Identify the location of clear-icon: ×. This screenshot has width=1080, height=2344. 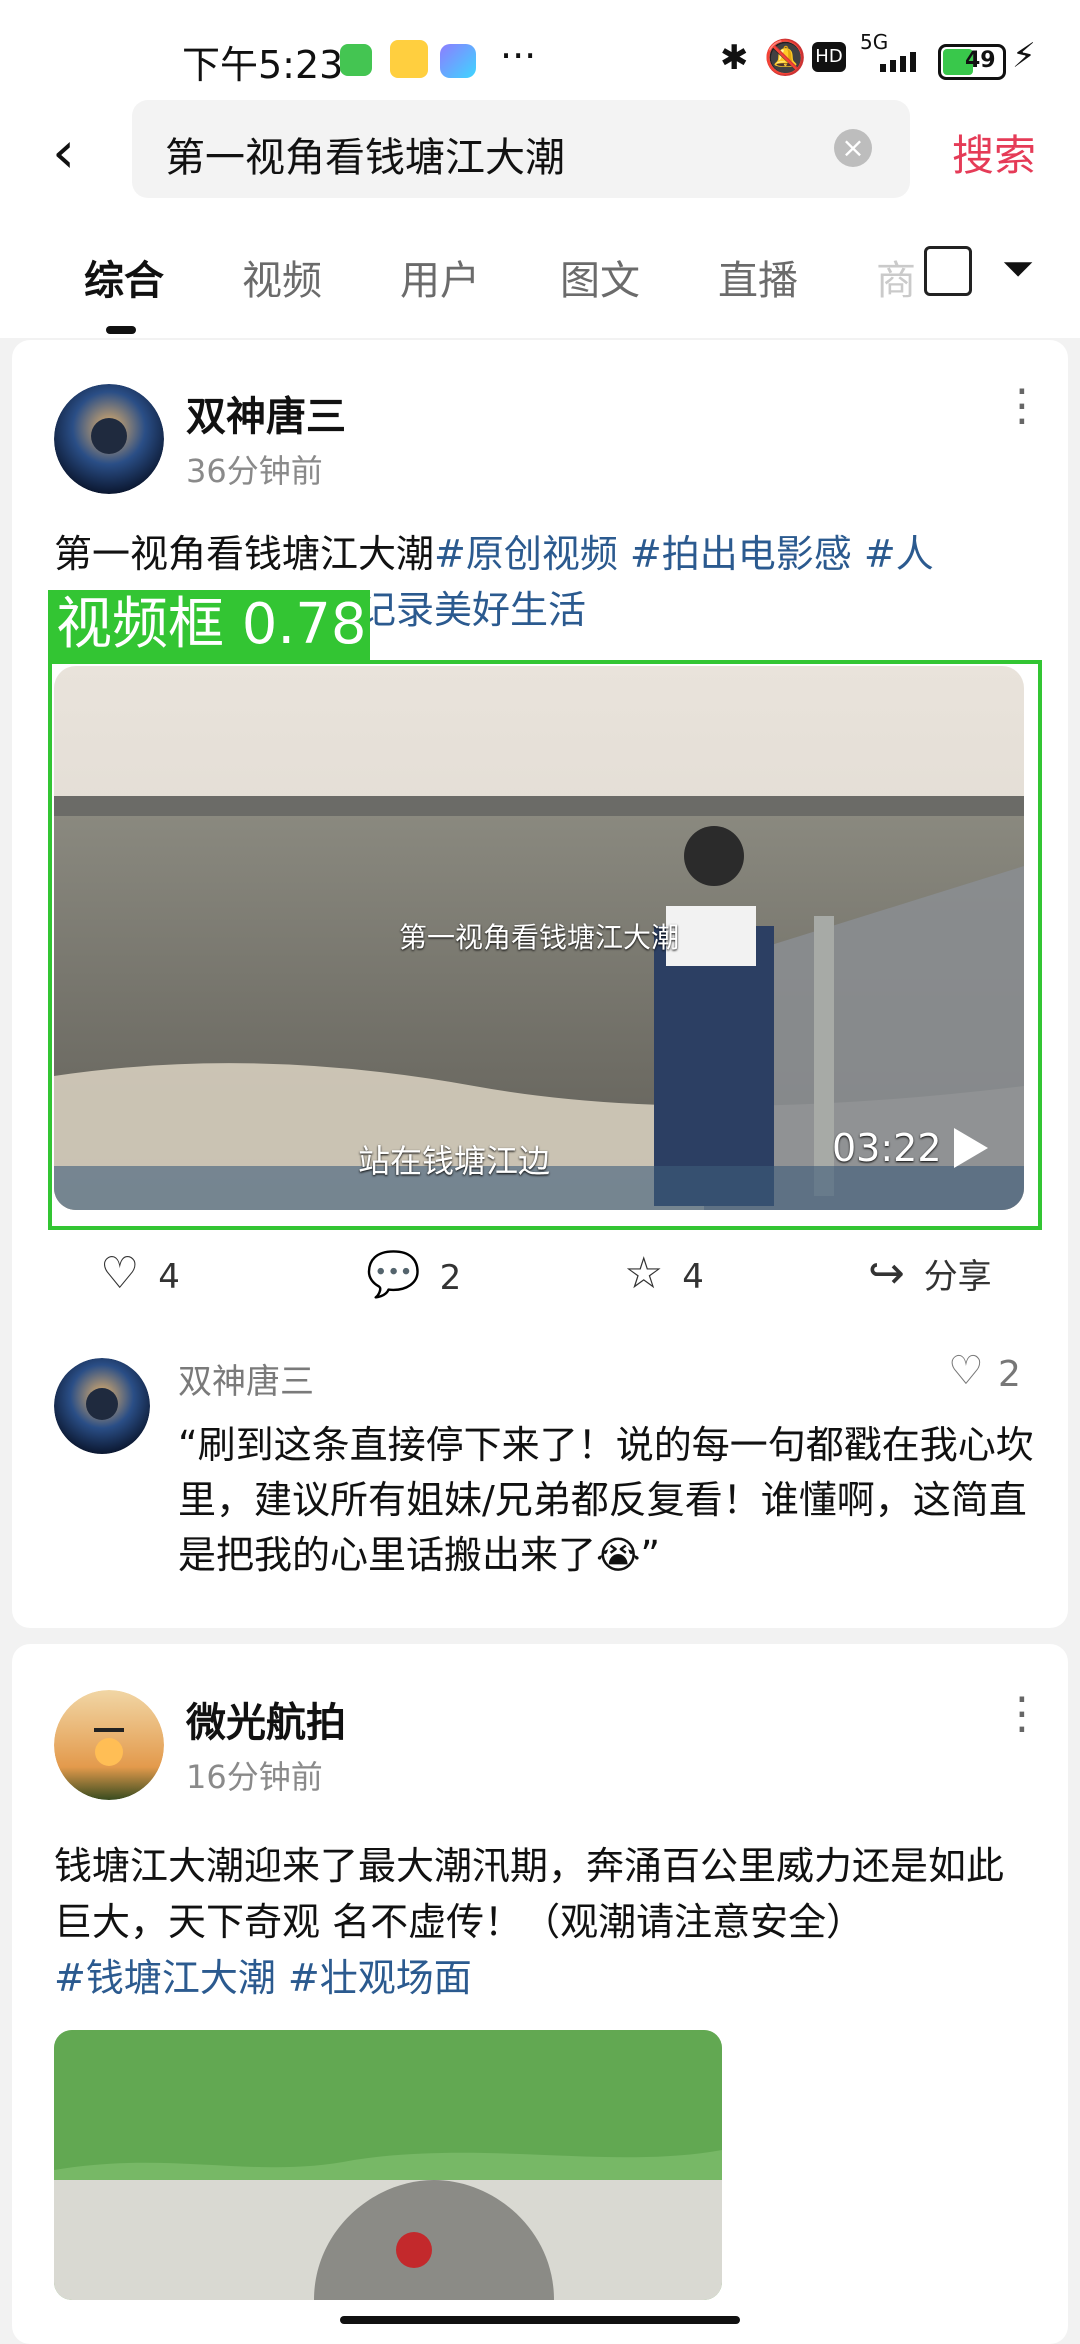
(853, 148).